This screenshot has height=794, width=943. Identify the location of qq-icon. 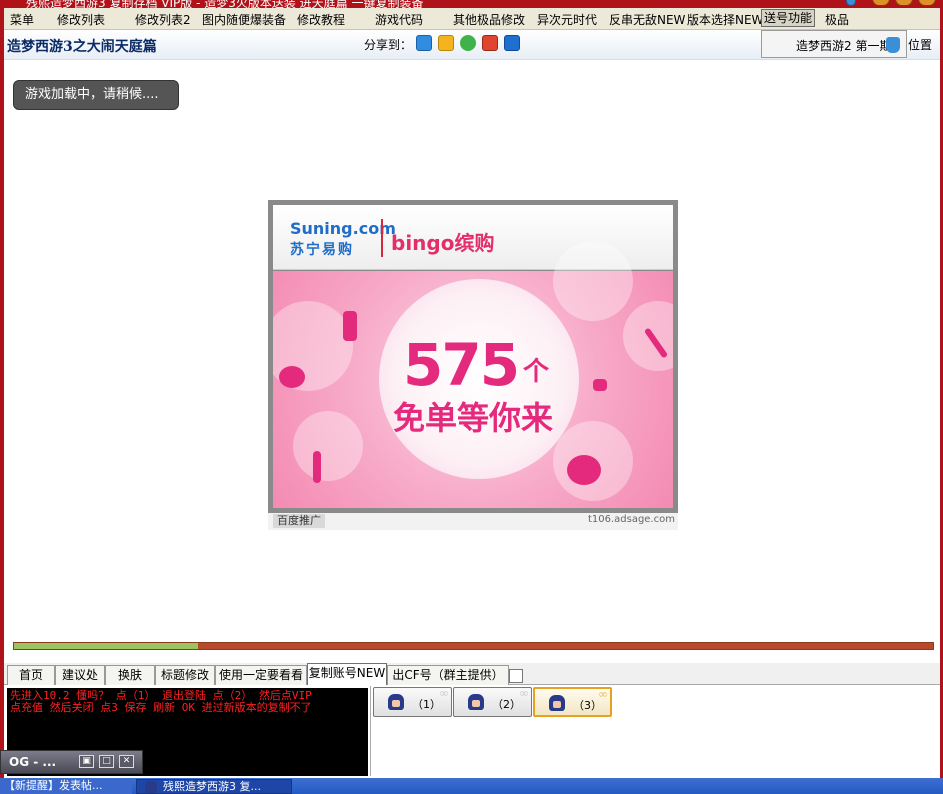
(512, 43).